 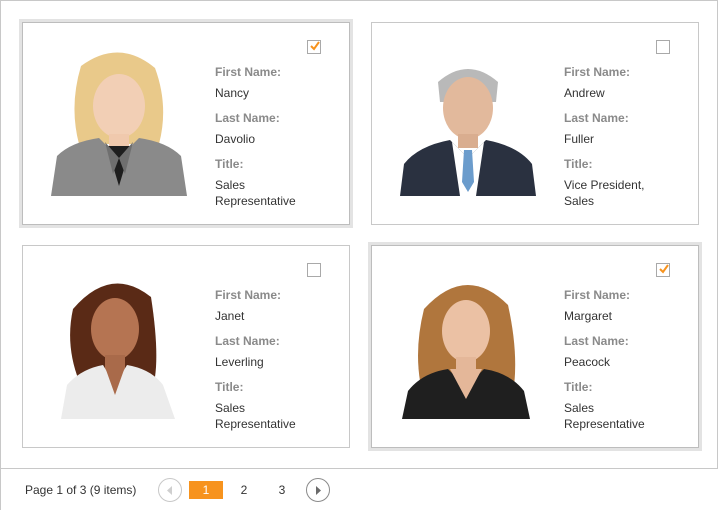 I want to click on chevron-right-icon, so click(x=318, y=490).